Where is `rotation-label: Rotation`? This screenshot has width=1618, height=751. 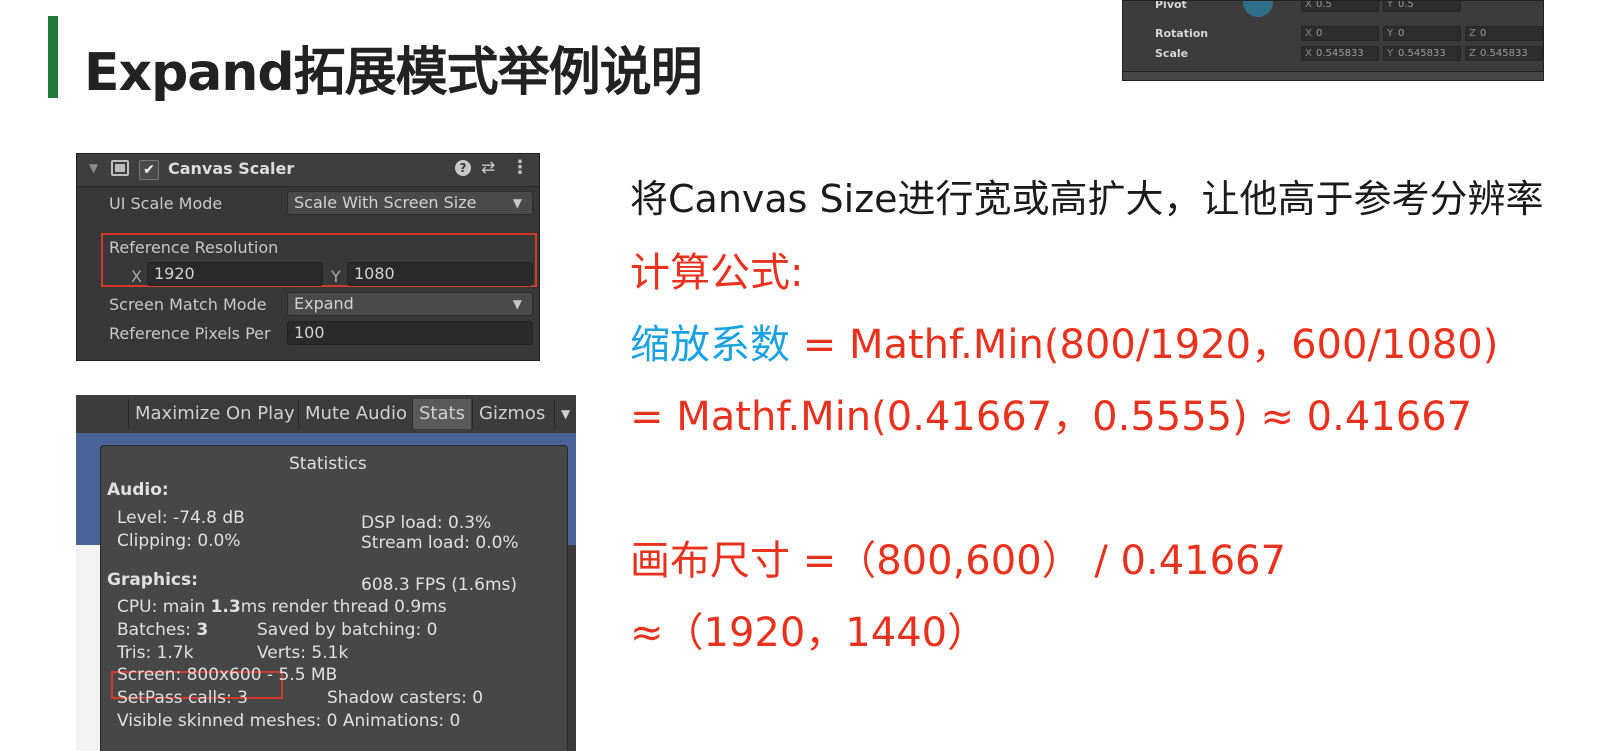 rotation-label: Rotation is located at coordinates (1182, 33).